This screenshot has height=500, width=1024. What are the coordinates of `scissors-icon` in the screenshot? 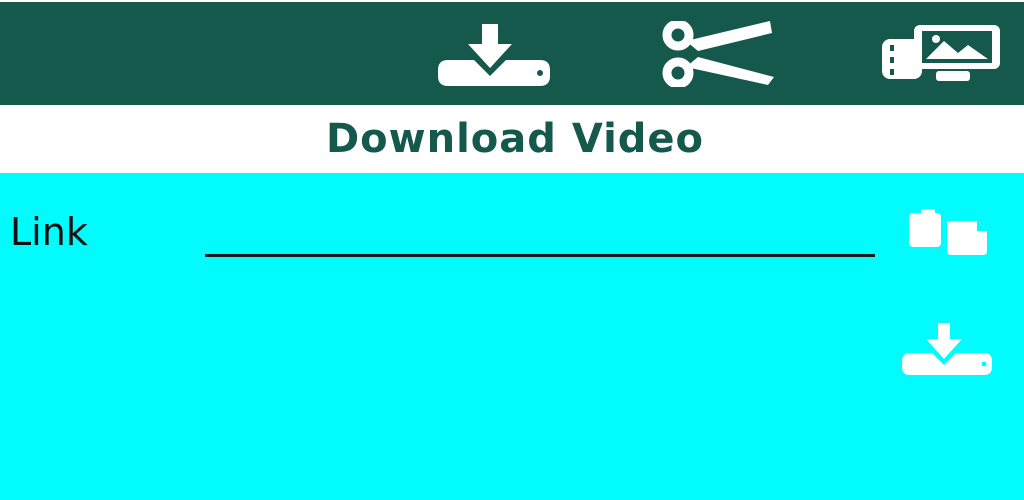 It's located at (718, 53).